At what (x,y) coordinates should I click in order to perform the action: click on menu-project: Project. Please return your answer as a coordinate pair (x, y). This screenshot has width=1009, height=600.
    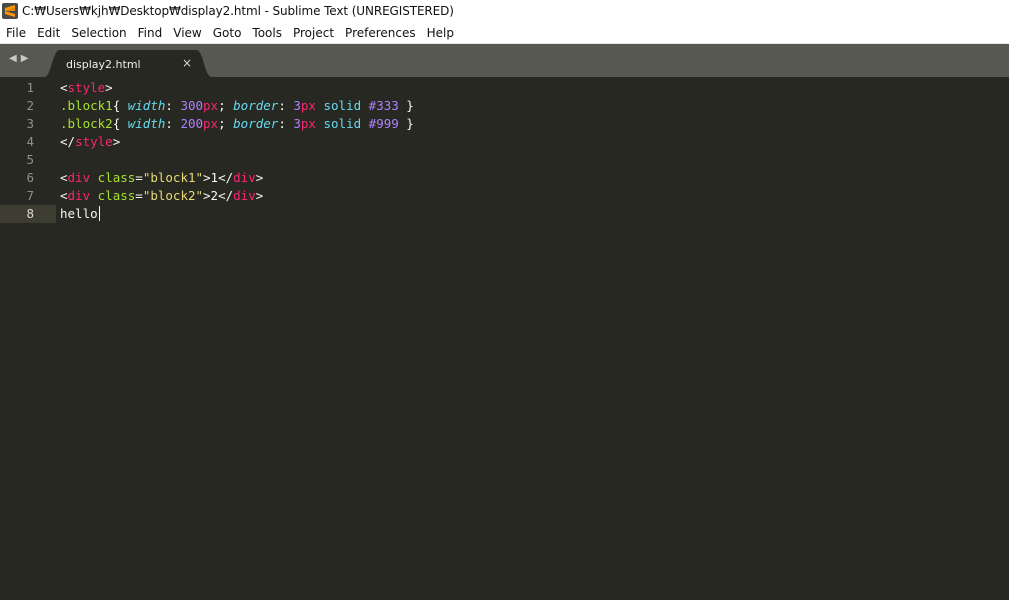
    Looking at the image, I should click on (313, 33).